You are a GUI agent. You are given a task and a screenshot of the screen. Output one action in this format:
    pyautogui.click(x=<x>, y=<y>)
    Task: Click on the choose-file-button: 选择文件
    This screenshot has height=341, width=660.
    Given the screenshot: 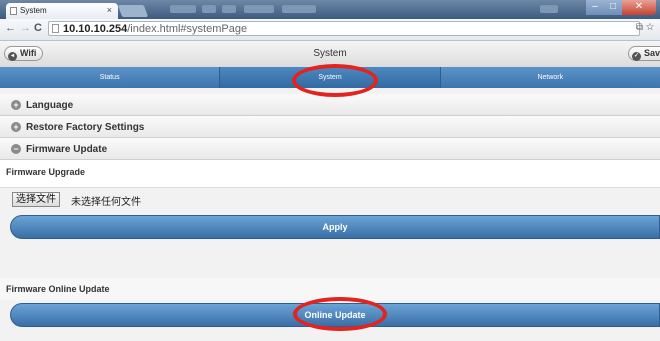 What is the action you would take?
    pyautogui.click(x=36, y=199)
    